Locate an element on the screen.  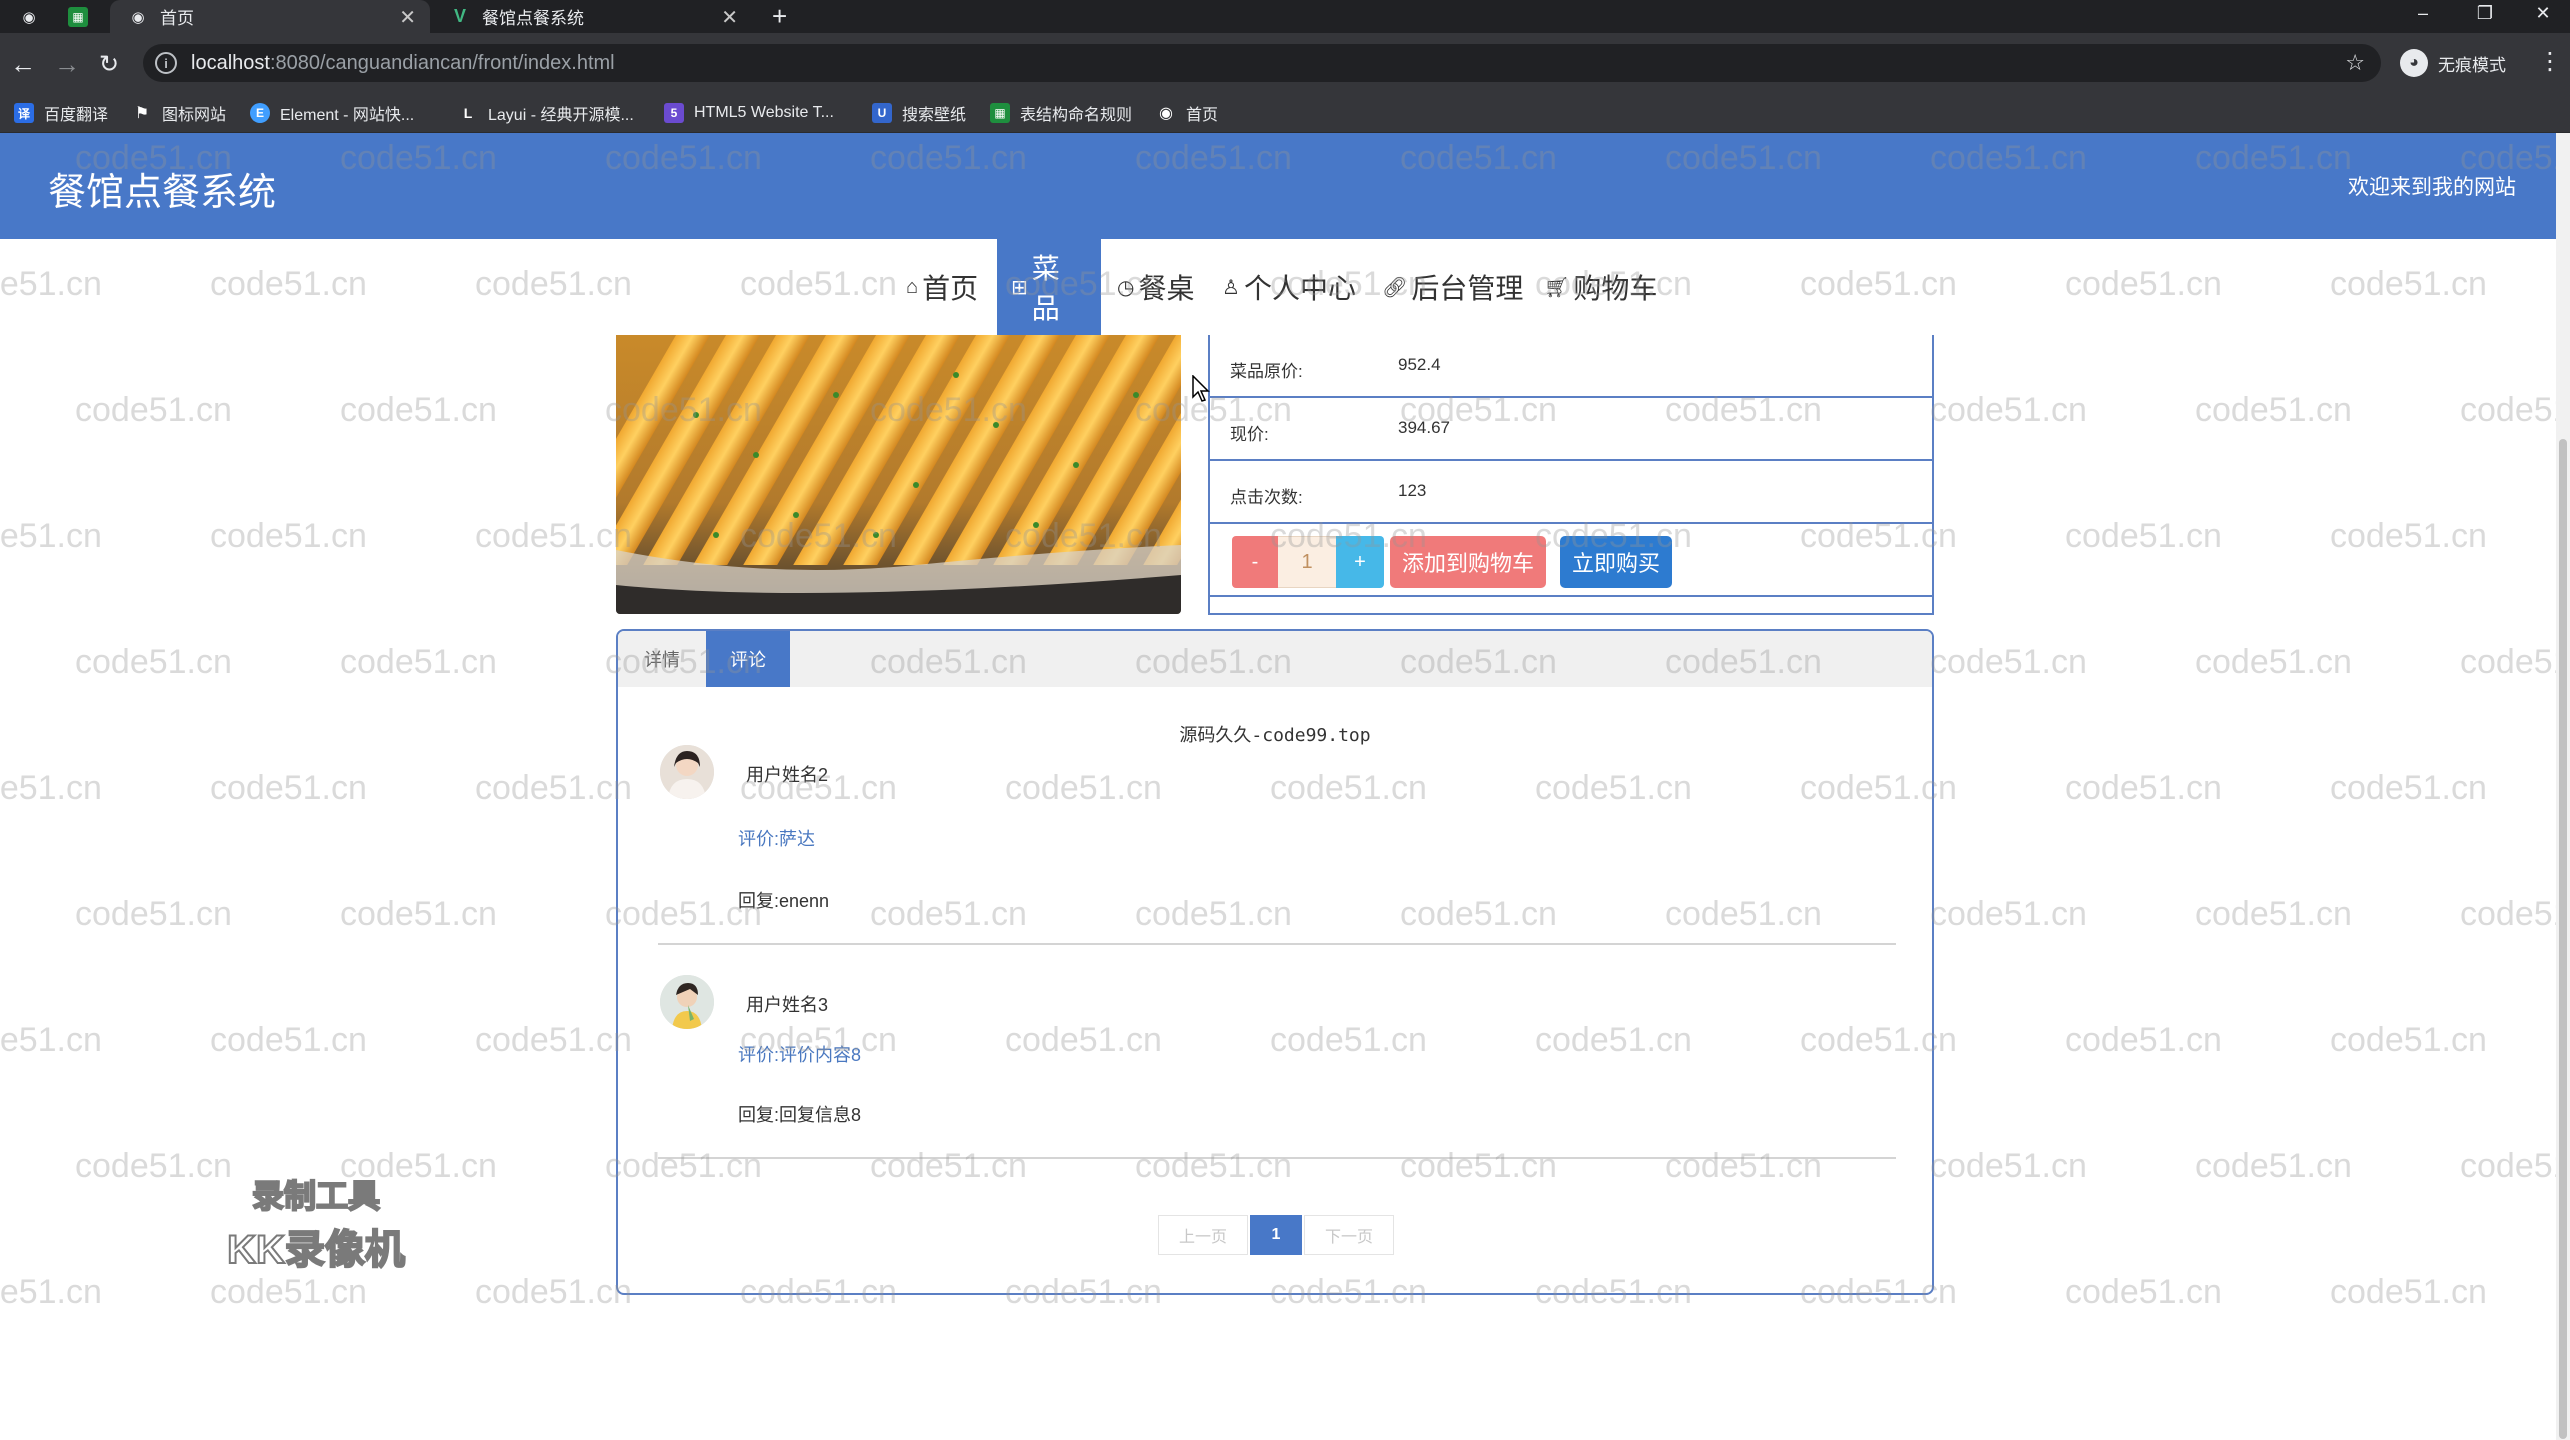
tab-search-button: ◉ is located at coordinates (30, 16).